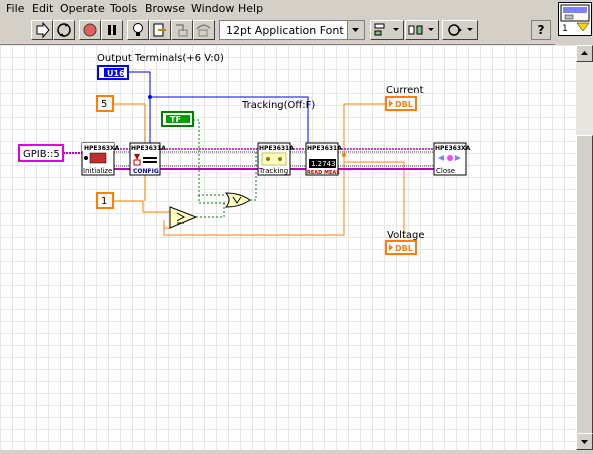  What do you see at coordinates (116, 73) in the screenshot?
I see `u16-type-label: U16` at bounding box center [116, 73].